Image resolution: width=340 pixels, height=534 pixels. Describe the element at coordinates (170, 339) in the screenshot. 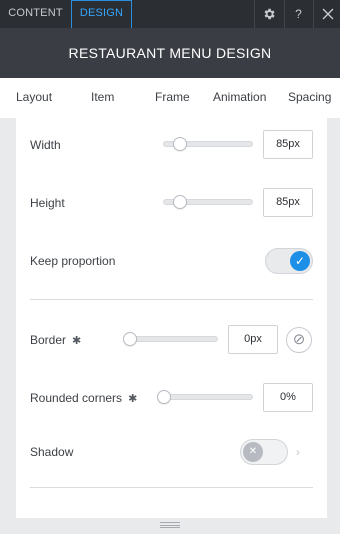

I see `border-slider` at that location.